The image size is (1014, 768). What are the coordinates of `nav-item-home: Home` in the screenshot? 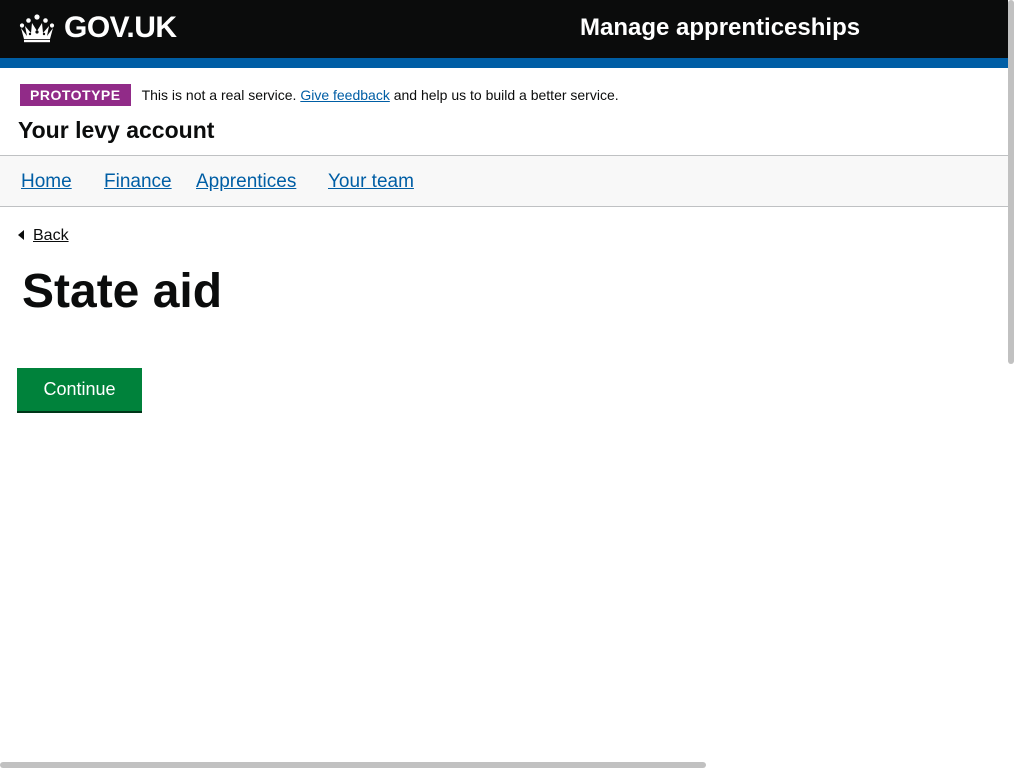 It's located at (46, 182).